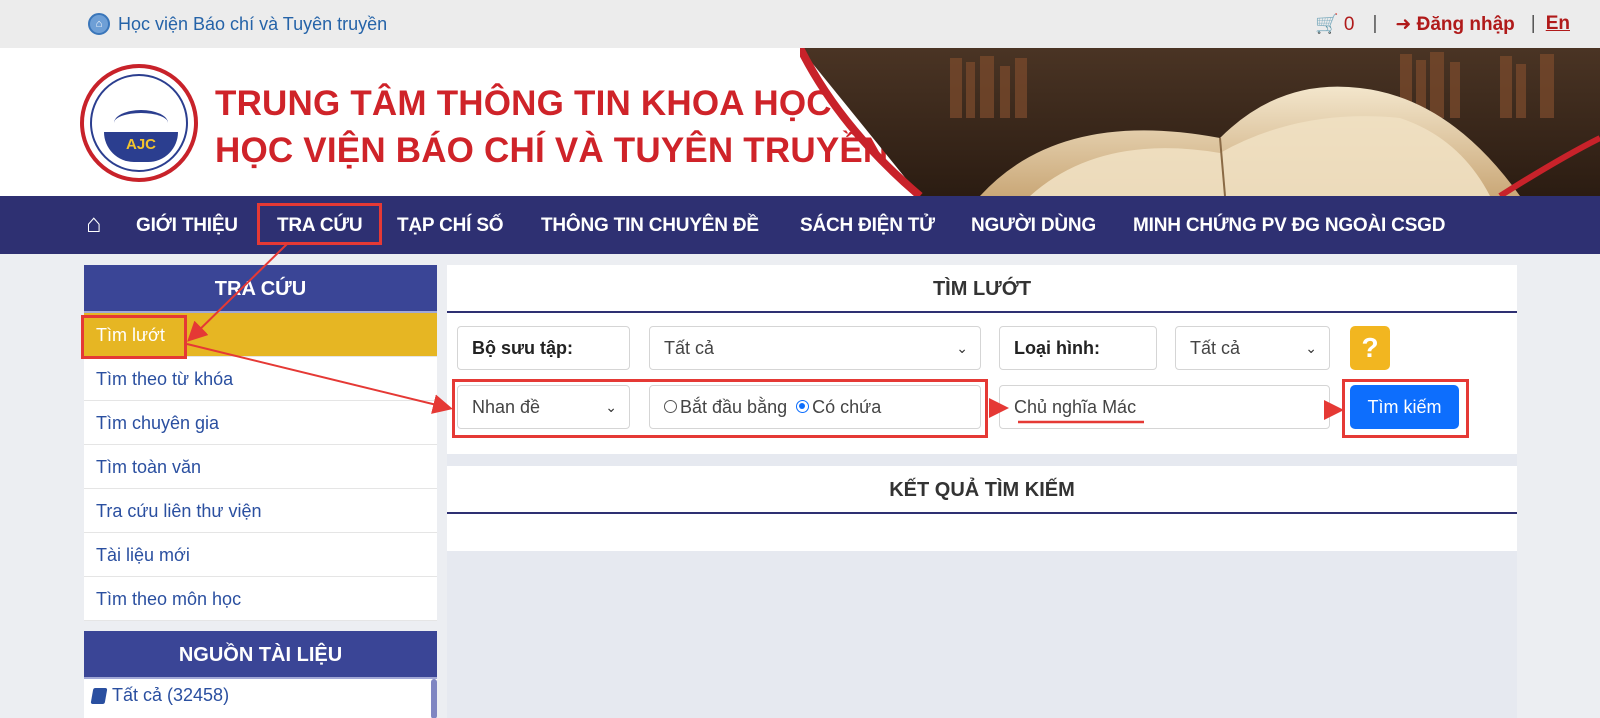  I want to click on annotation-box-tra-cuu, so click(319, 224).